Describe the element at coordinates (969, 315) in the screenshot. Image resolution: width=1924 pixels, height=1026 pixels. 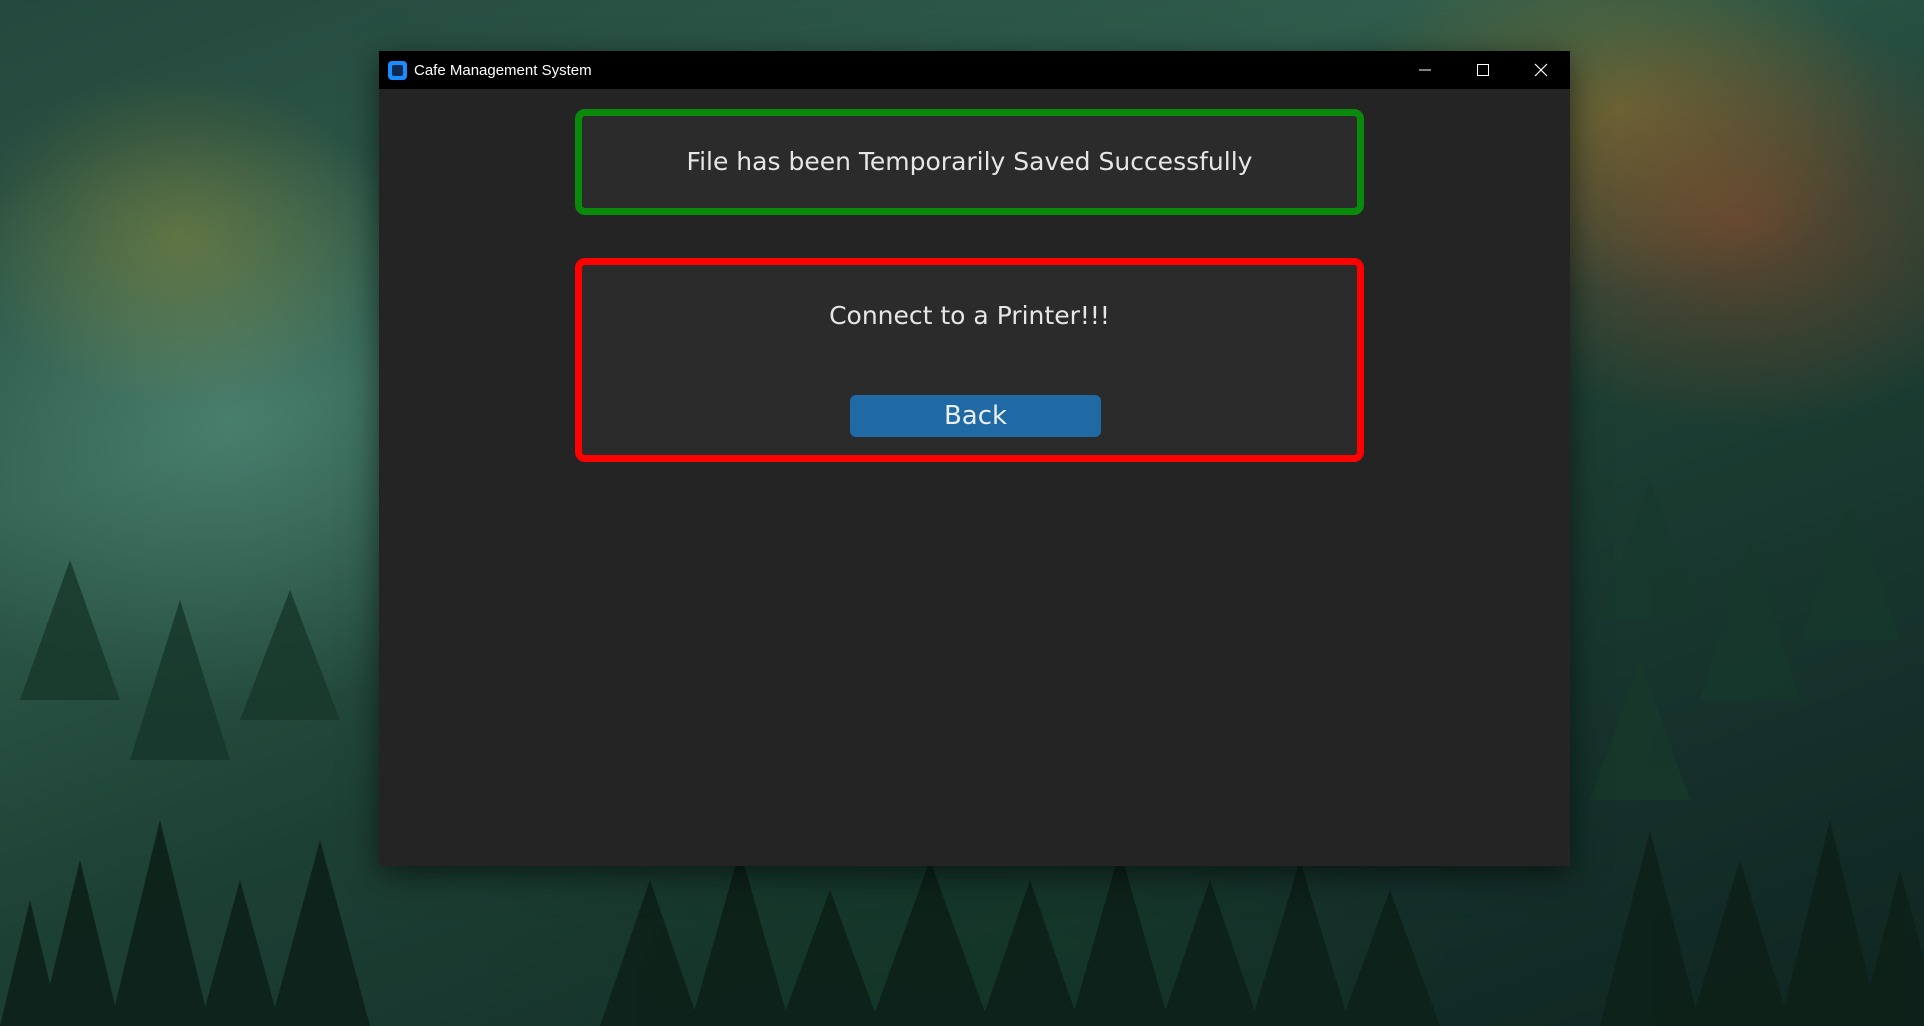
I see `printer-error-message: Connect to a Printer!!!` at that location.